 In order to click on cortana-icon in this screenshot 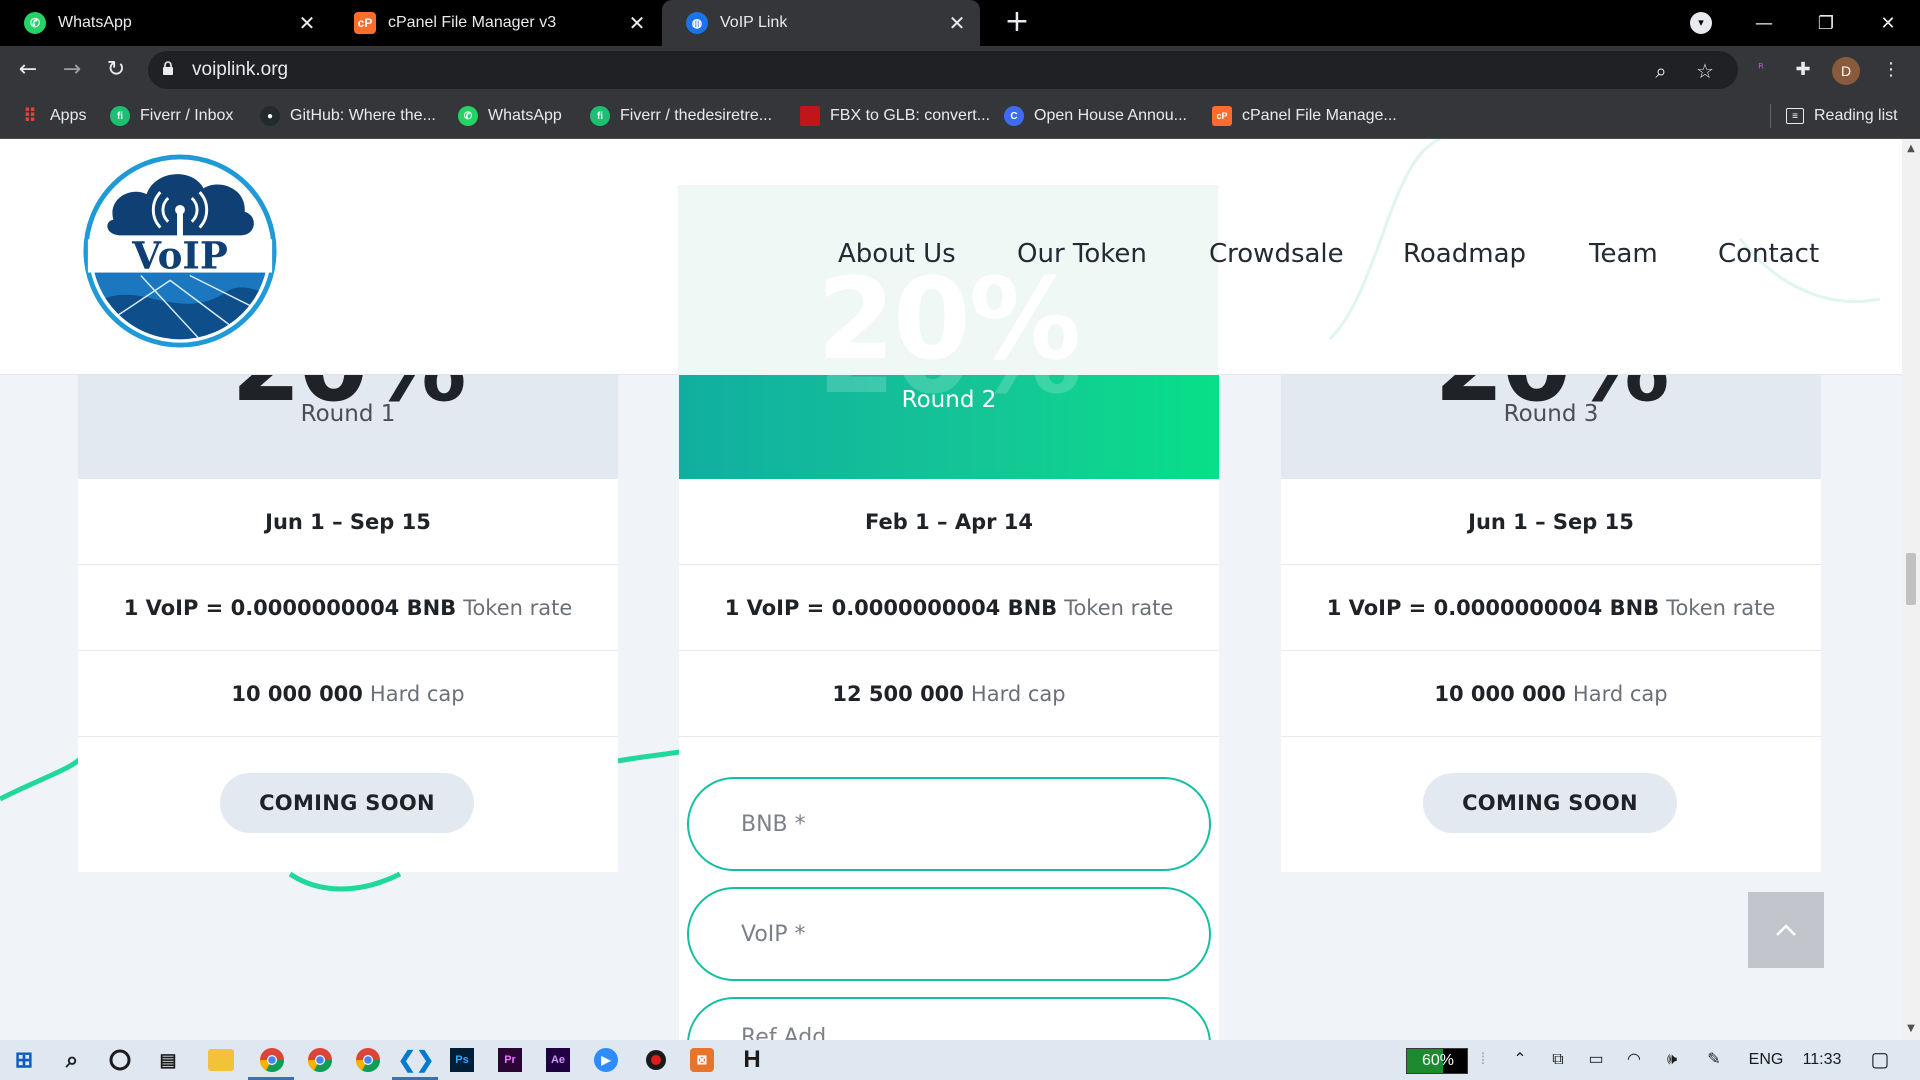, I will do `click(120, 1060)`.